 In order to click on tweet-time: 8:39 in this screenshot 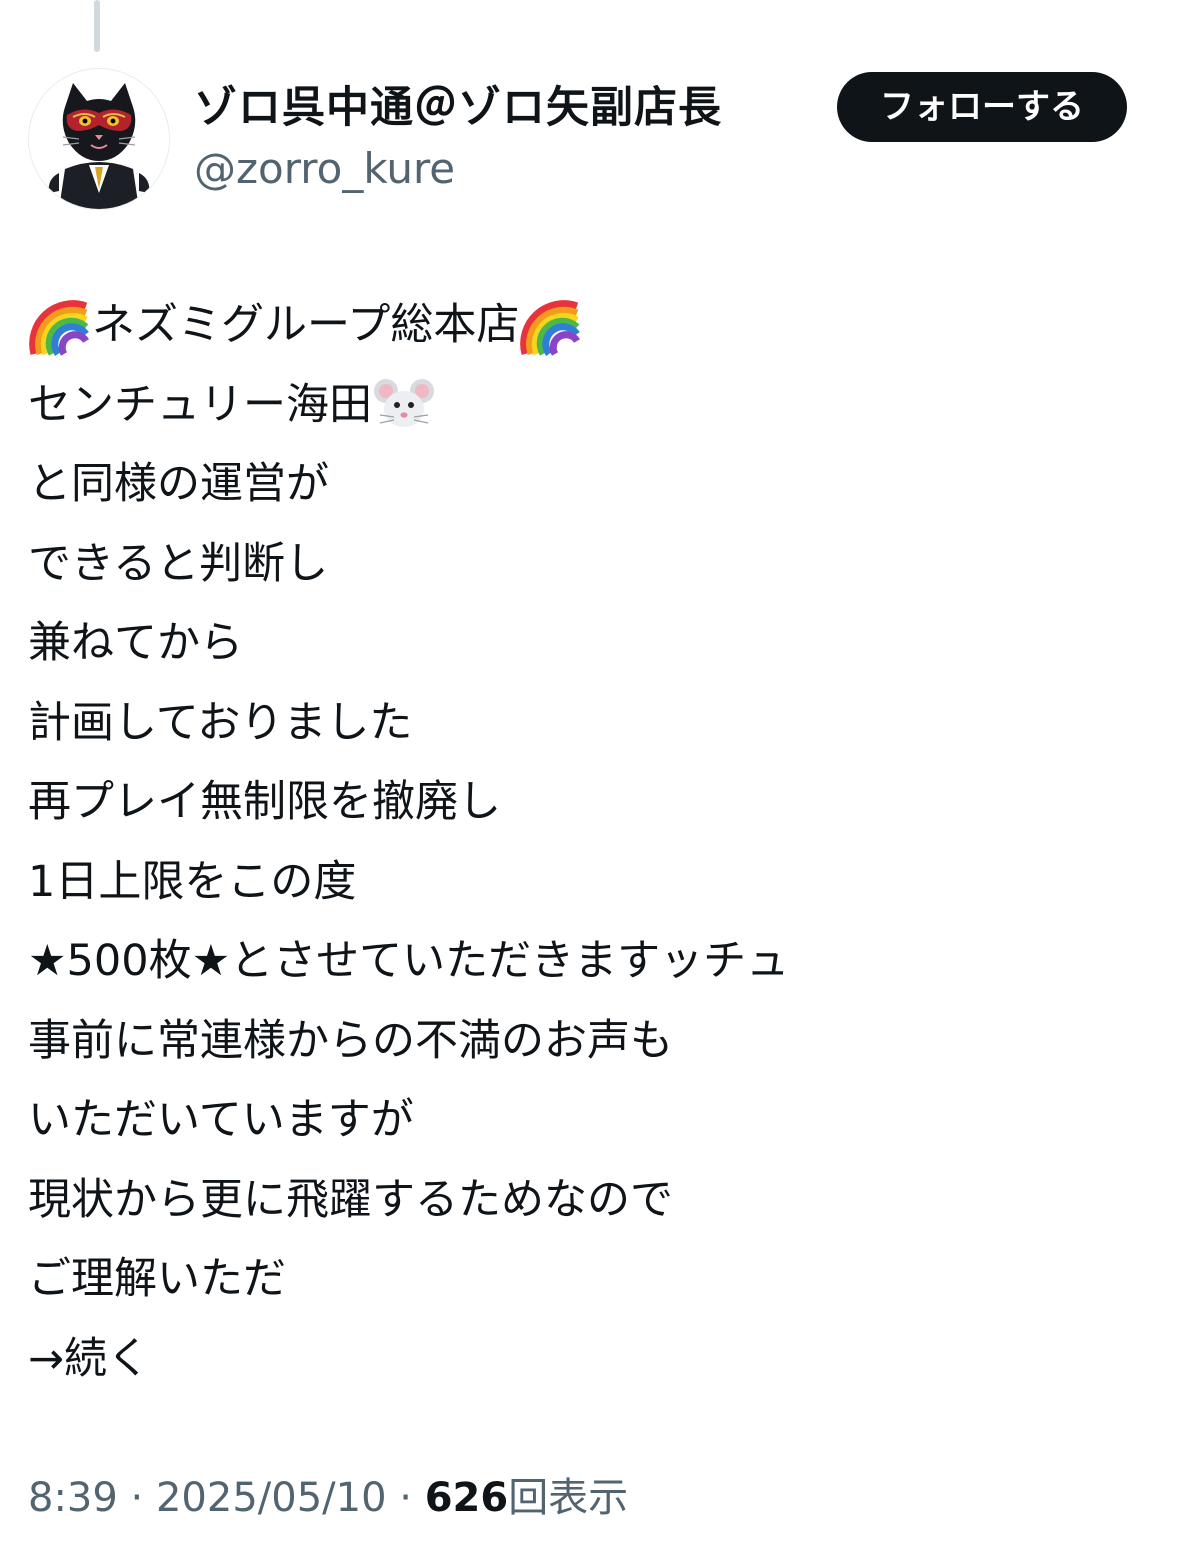, I will do `click(73, 1498)`.